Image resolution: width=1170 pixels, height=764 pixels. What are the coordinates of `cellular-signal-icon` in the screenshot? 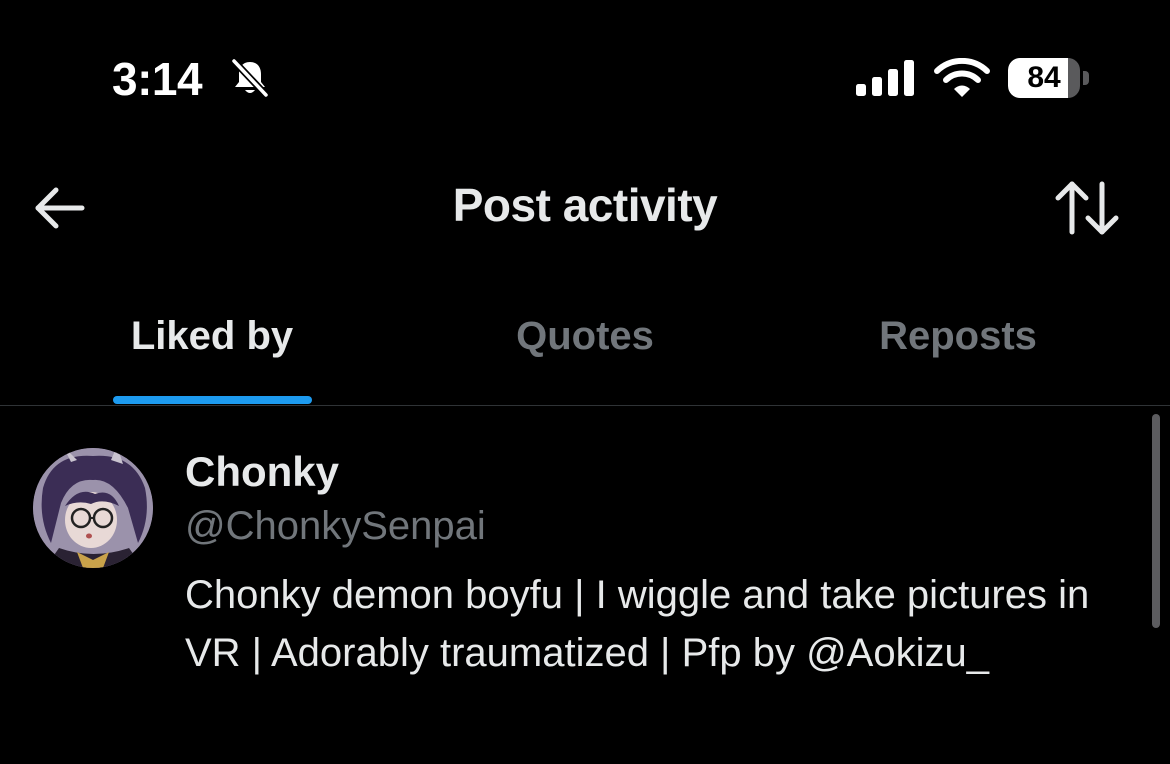 It's located at (885, 78).